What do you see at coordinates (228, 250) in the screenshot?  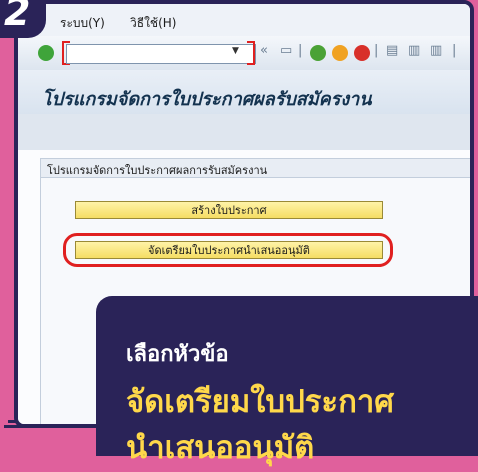 I see `selection-highlight` at bounding box center [228, 250].